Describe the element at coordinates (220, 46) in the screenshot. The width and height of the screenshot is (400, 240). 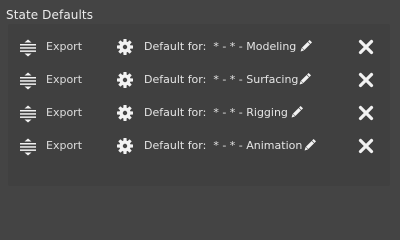
I see `state-name: Default for: * - * - Modeling` at that location.